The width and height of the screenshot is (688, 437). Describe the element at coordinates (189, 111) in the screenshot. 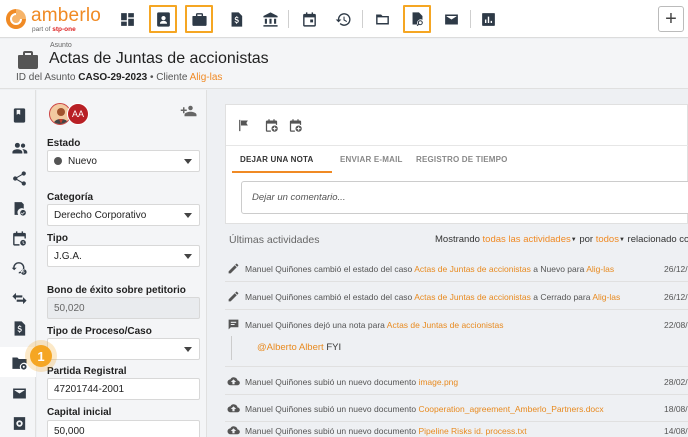

I see `add-person-icon` at that location.